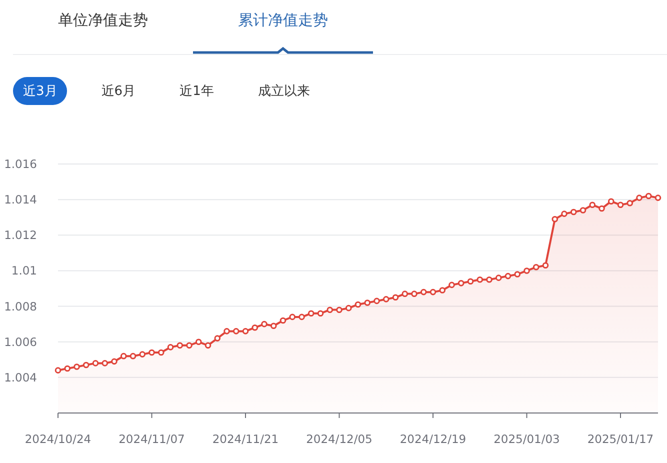 The image size is (667, 463). I want to click on y-axis-label: 1.004, so click(20, 377).